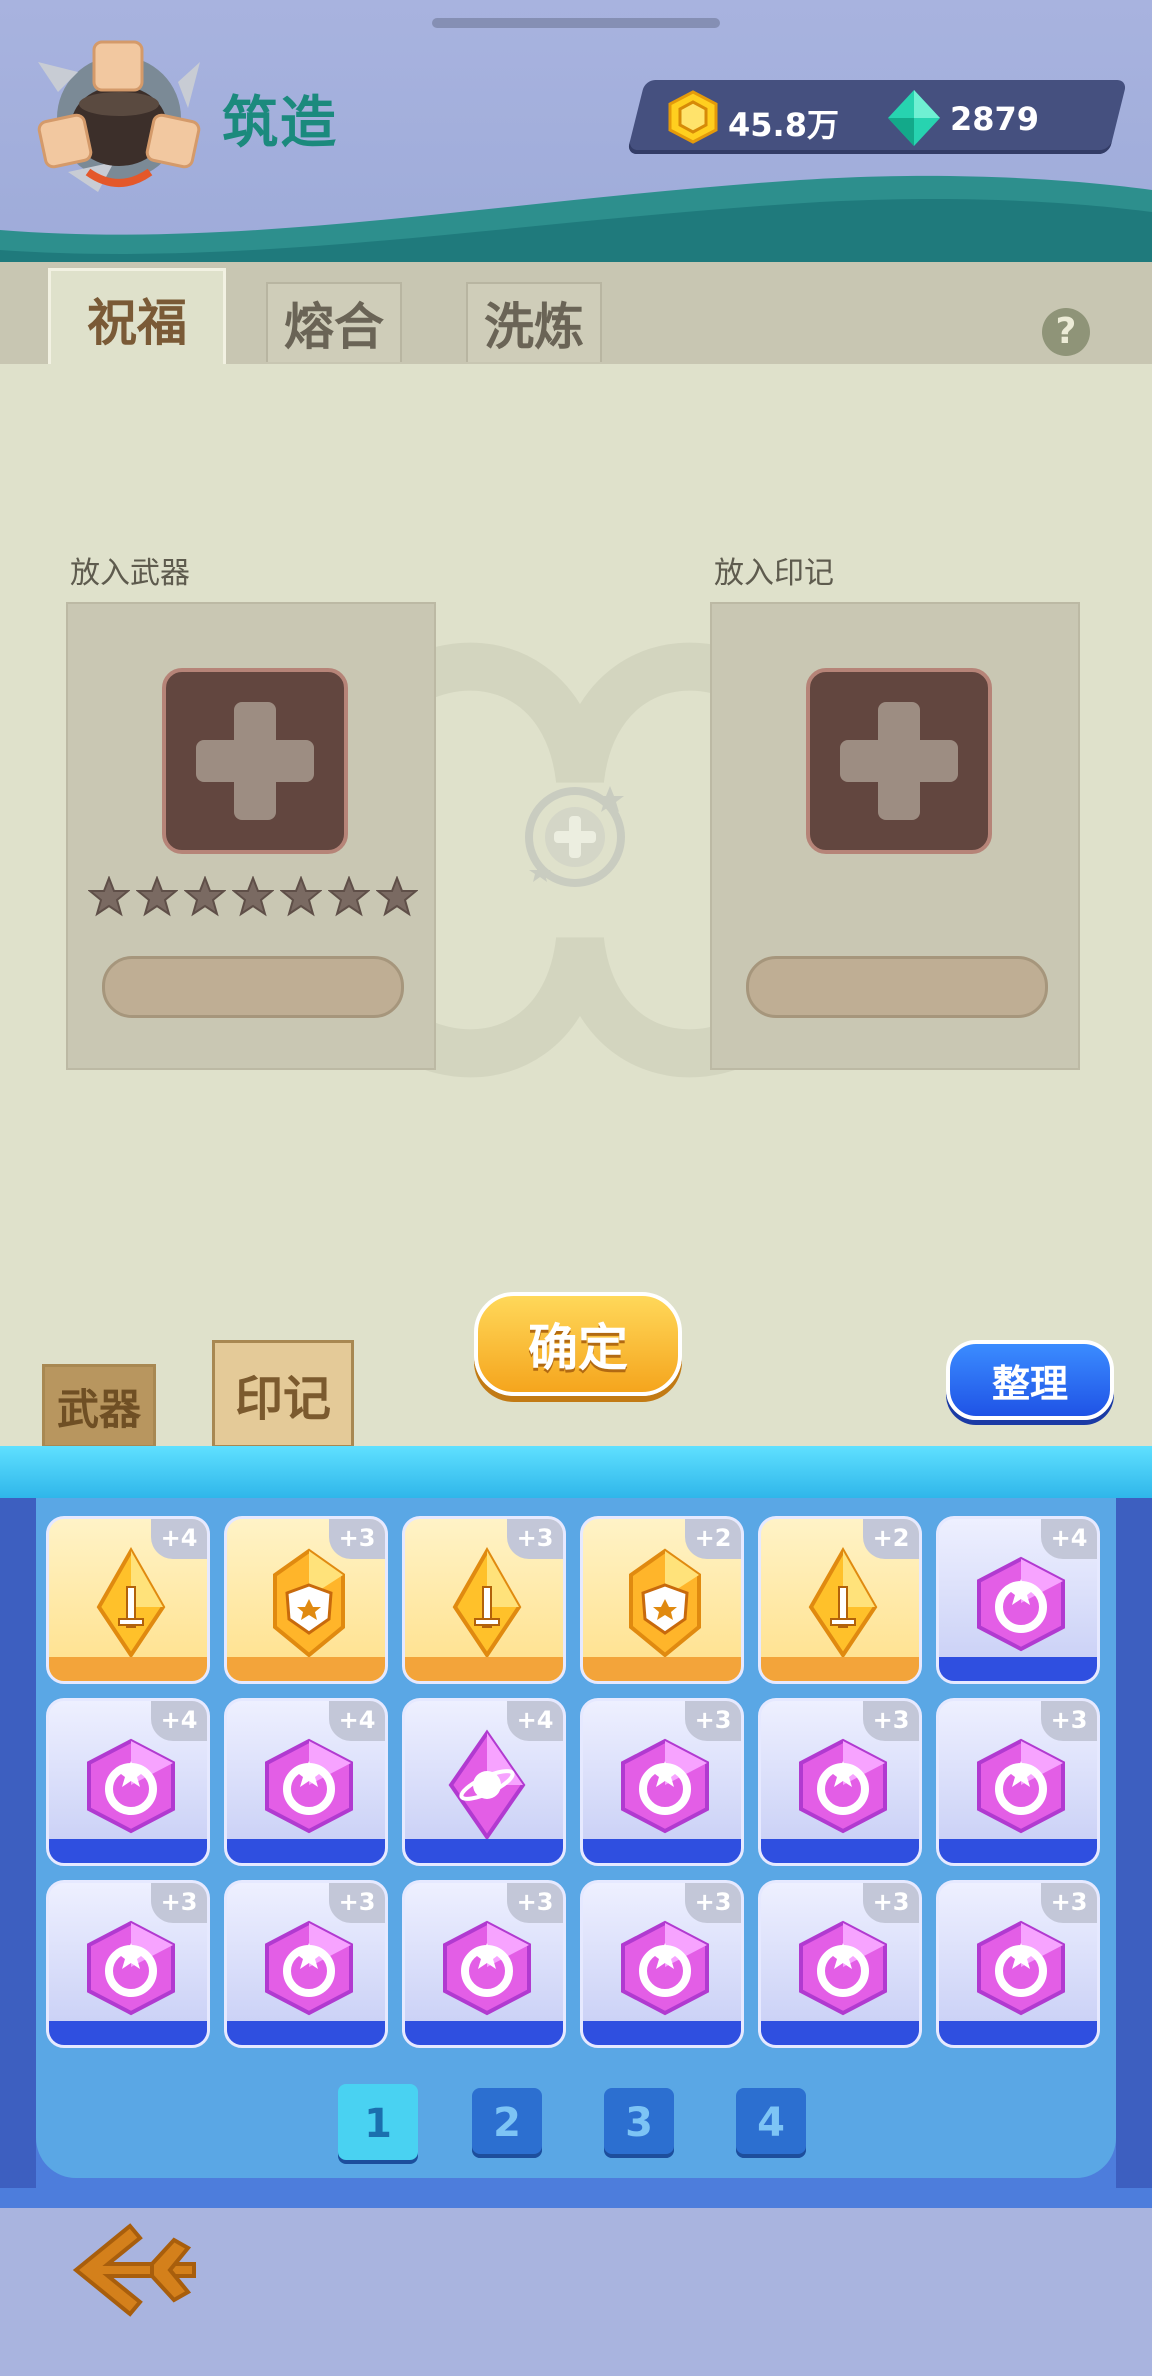 The width and height of the screenshot is (1152, 2376). Describe the element at coordinates (378, 2124) in the screenshot. I see `page-button-1: 1` at that location.